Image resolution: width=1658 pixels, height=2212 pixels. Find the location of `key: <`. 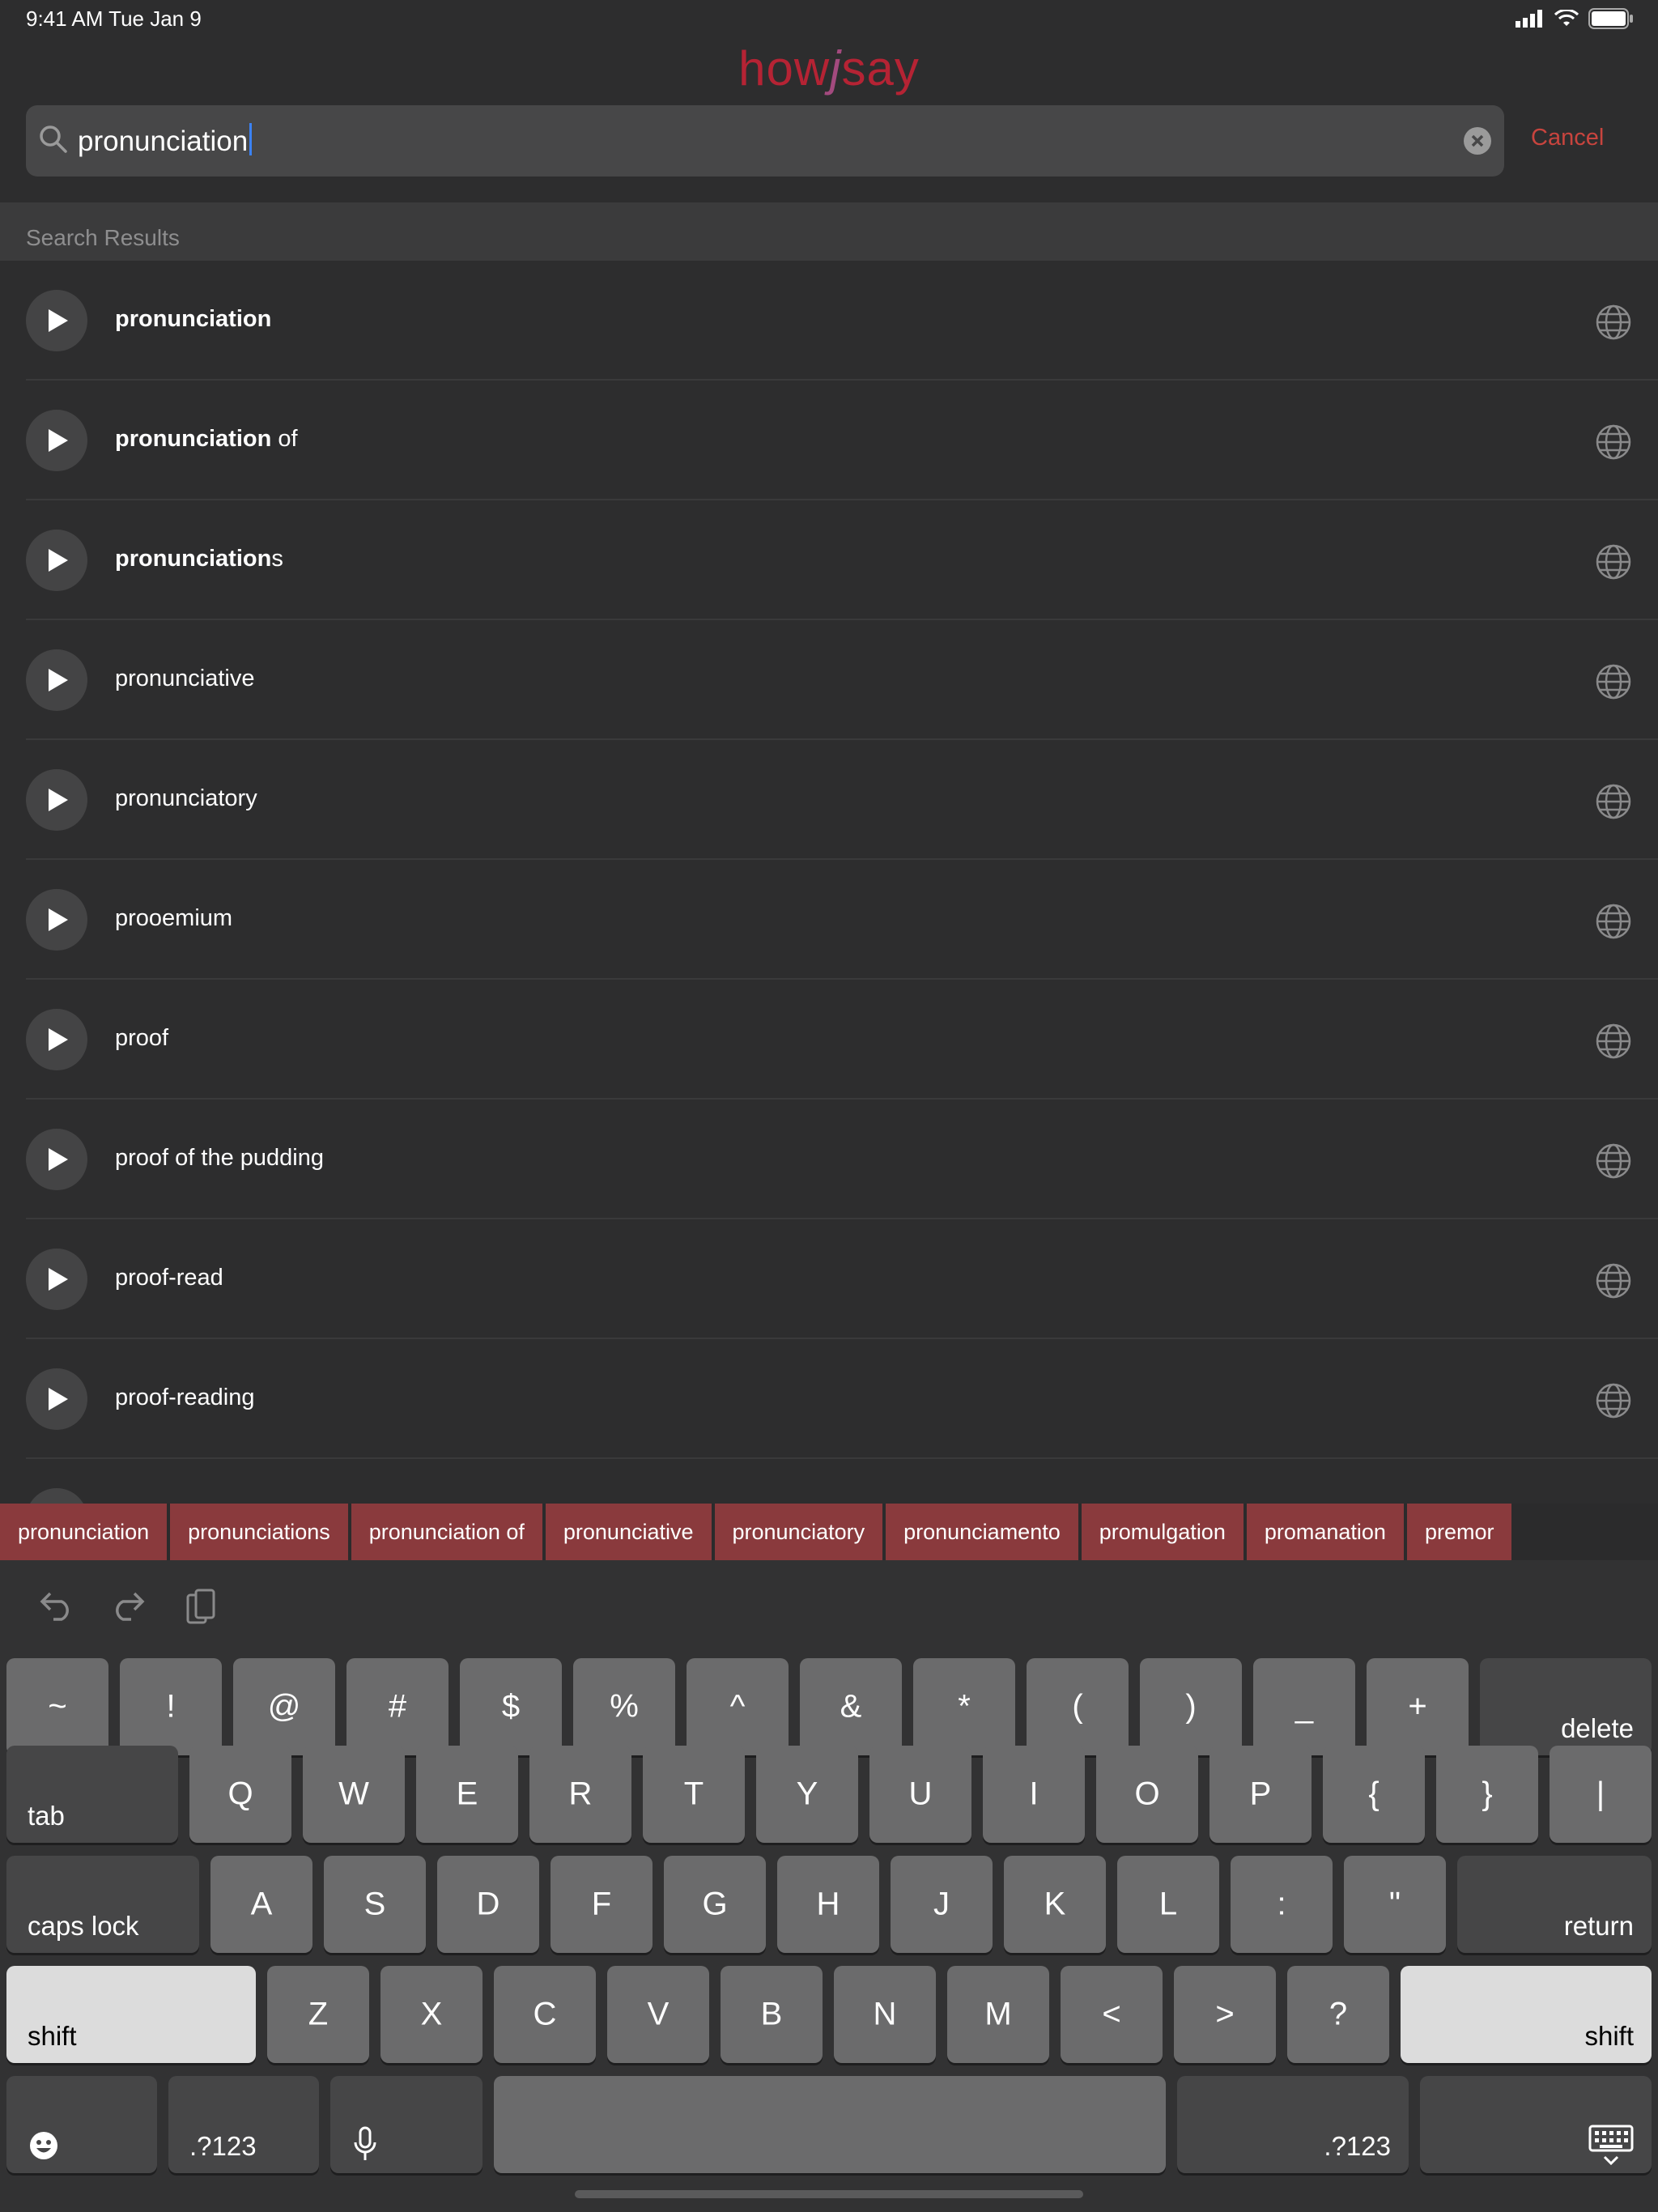

key: < is located at coordinates (1112, 2014).